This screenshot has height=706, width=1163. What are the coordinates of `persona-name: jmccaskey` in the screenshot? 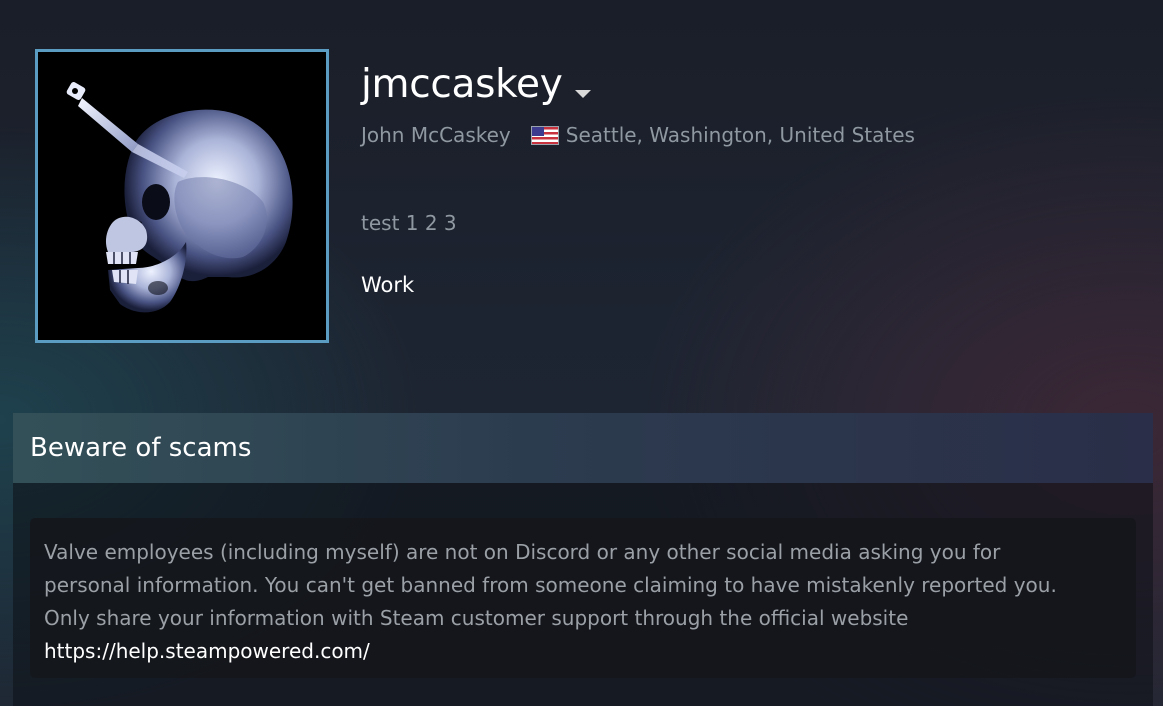 It's located at (462, 84).